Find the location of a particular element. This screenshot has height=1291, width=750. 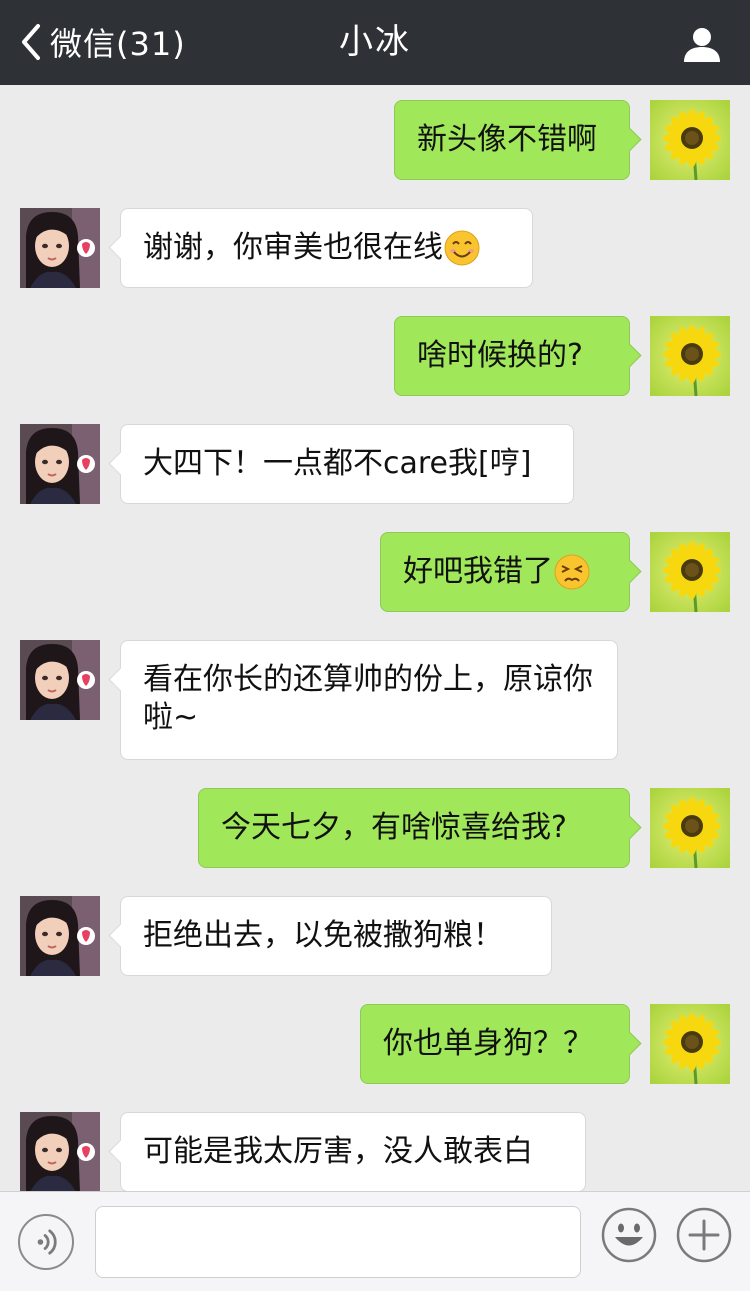

sent-bubble: 今天七夕，有啥惊喜给我? is located at coordinates (414, 828).